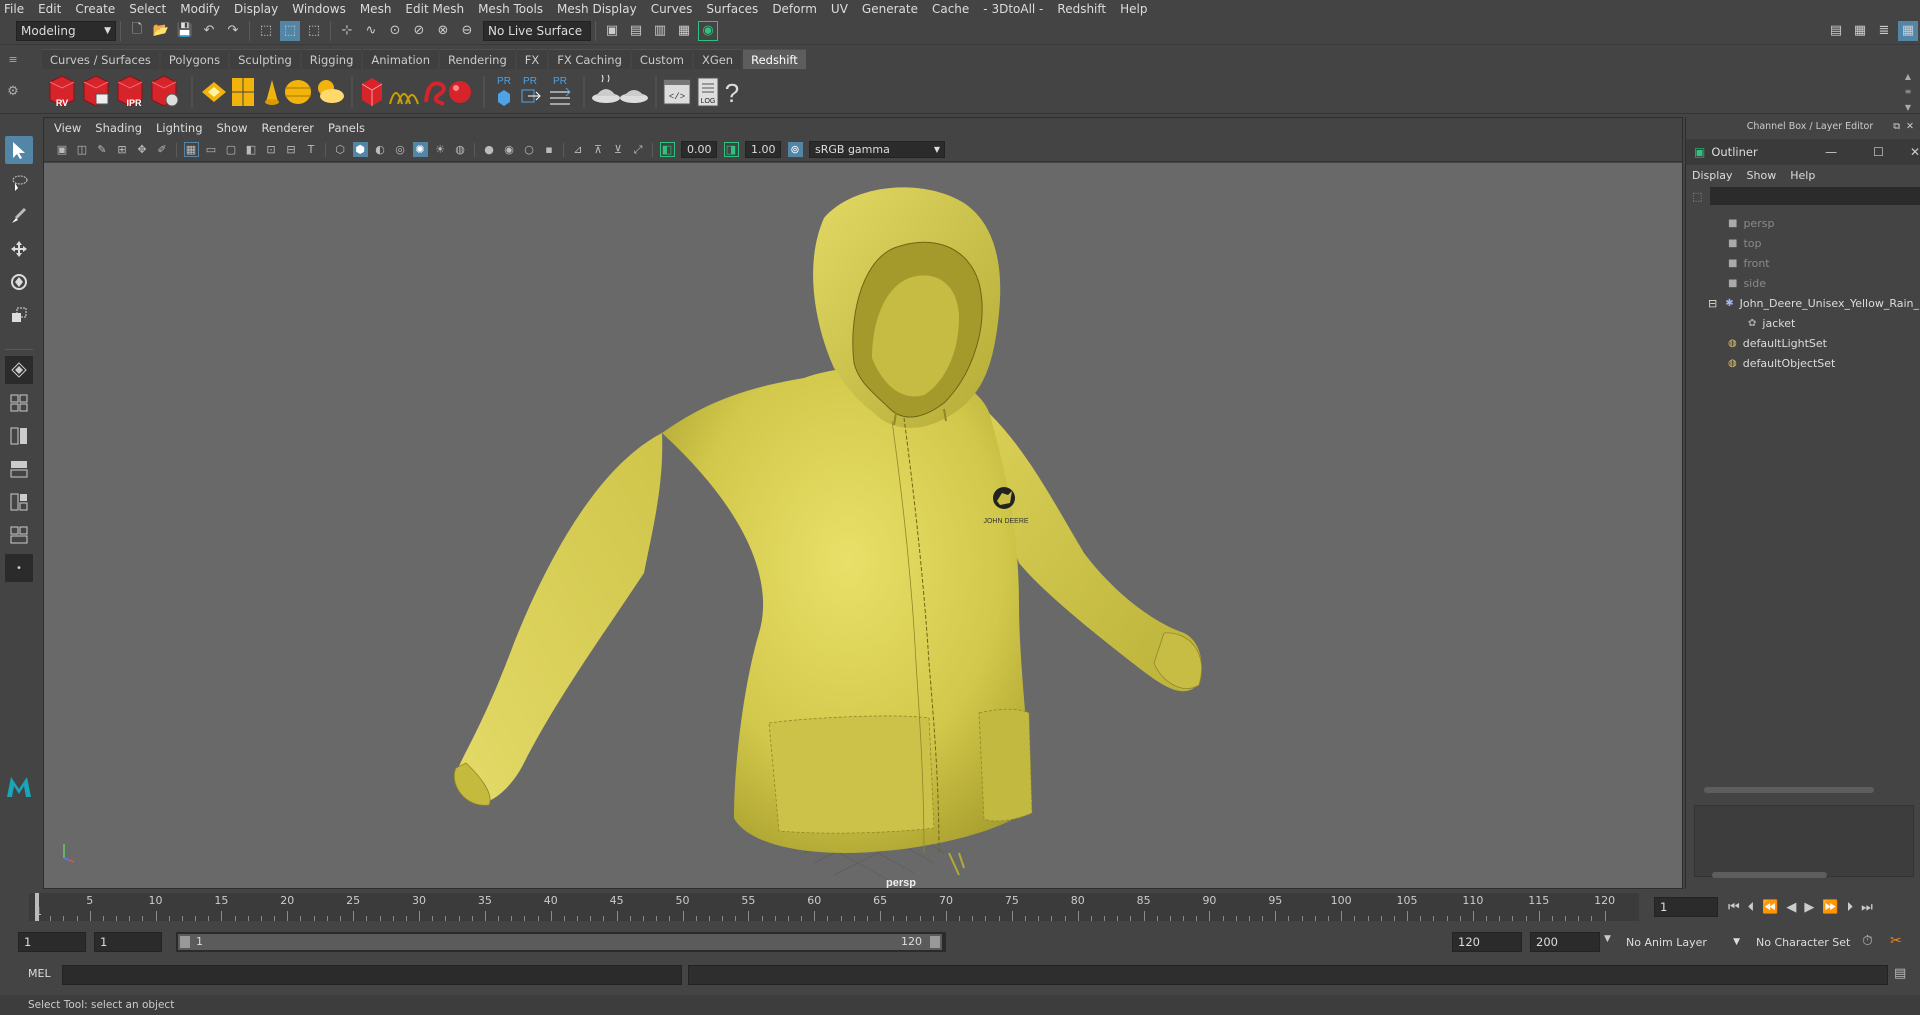 This screenshot has height=1015, width=1920. What do you see at coordinates (717, 59) in the screenshot?
I see `shelf-tab-xgen: XGen` at bounding box center [717, 59].